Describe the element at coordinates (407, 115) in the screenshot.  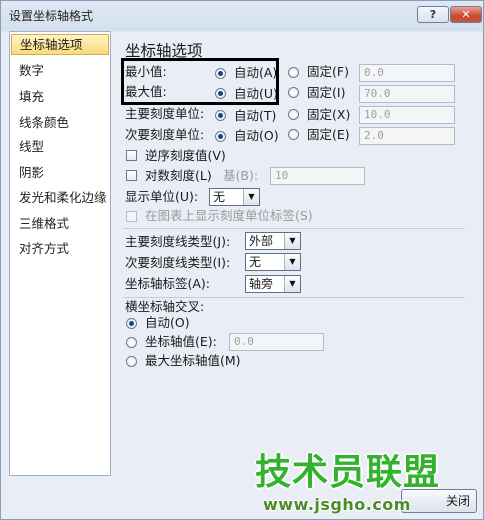
I see `major-unit-field: 10.0` at that location.